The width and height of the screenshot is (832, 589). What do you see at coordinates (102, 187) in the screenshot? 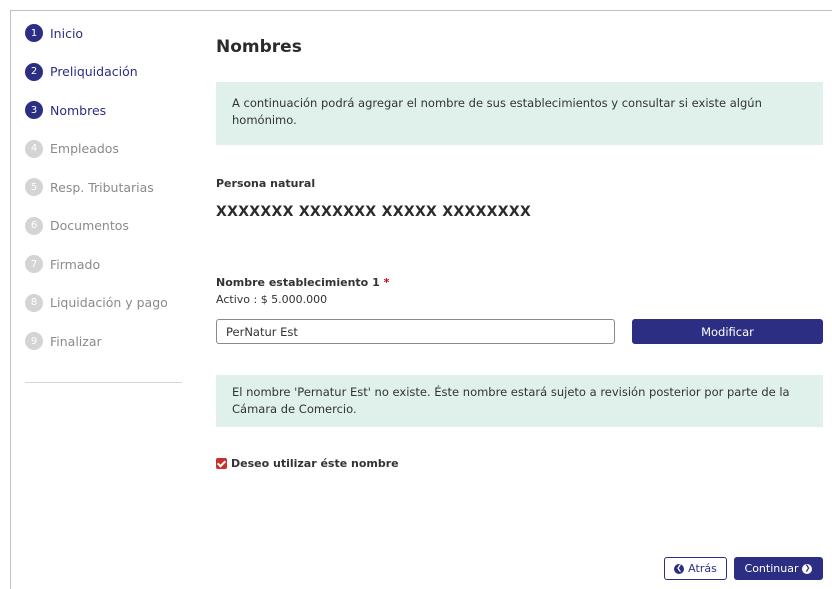
I see `step-label: Resp. Tributarias` at bounding box center [102, 187].